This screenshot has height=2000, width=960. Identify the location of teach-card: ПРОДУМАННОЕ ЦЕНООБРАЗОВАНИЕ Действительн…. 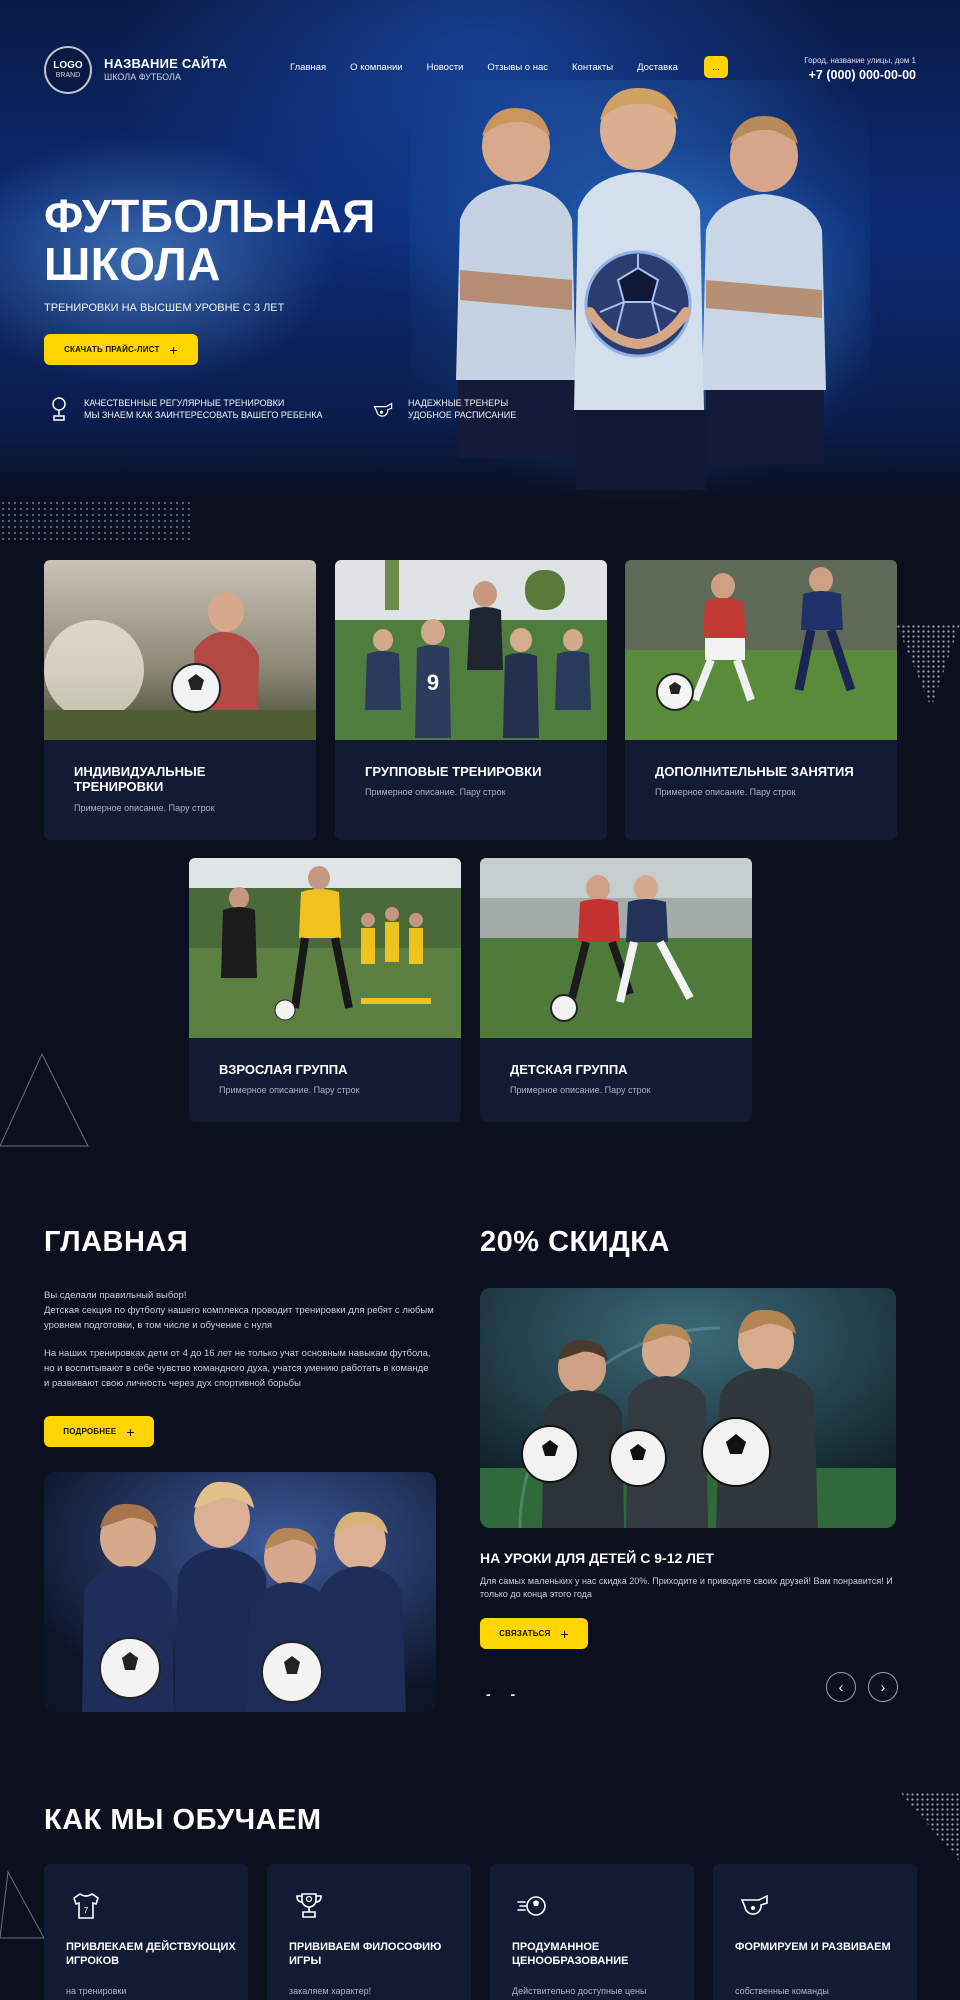
(592, 1932).